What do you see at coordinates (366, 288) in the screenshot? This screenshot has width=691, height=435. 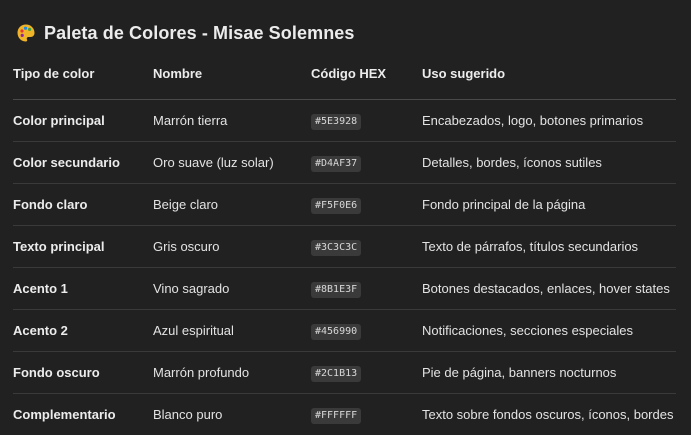 I see `cell-hex: #8B1E3F` at bounding box center [366, 288].